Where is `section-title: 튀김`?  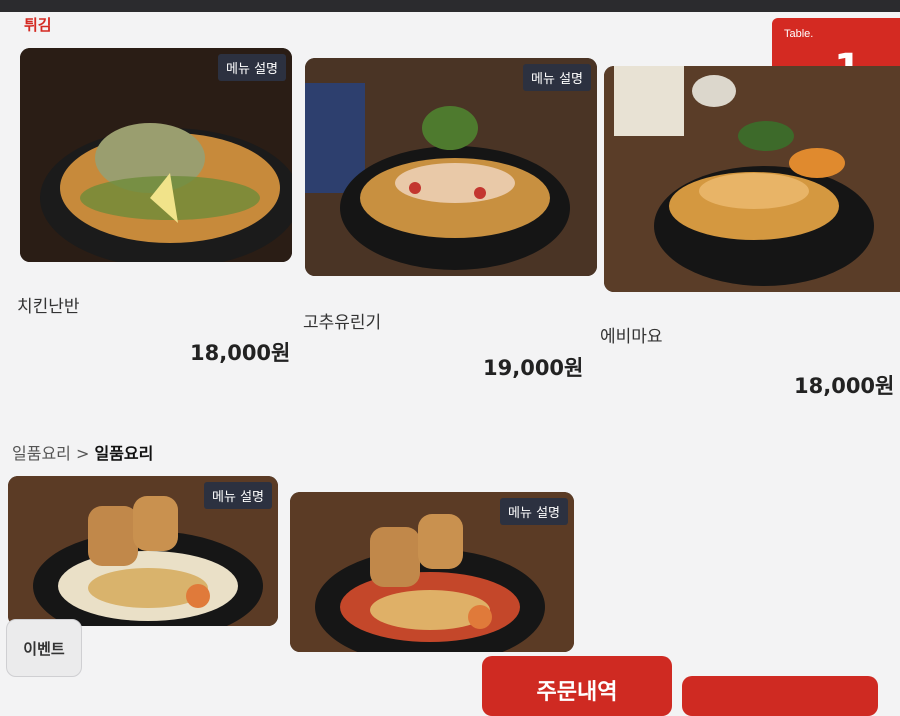 section-title: 튀김 is located at coordinates (38, 25).